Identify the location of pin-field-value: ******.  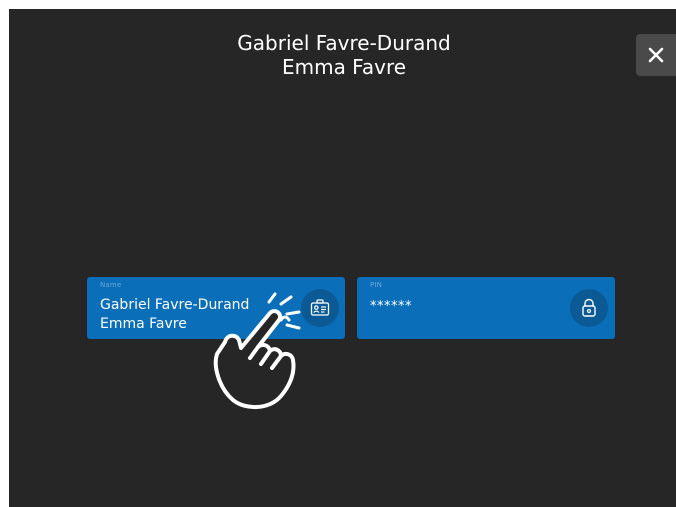
(391, 306).